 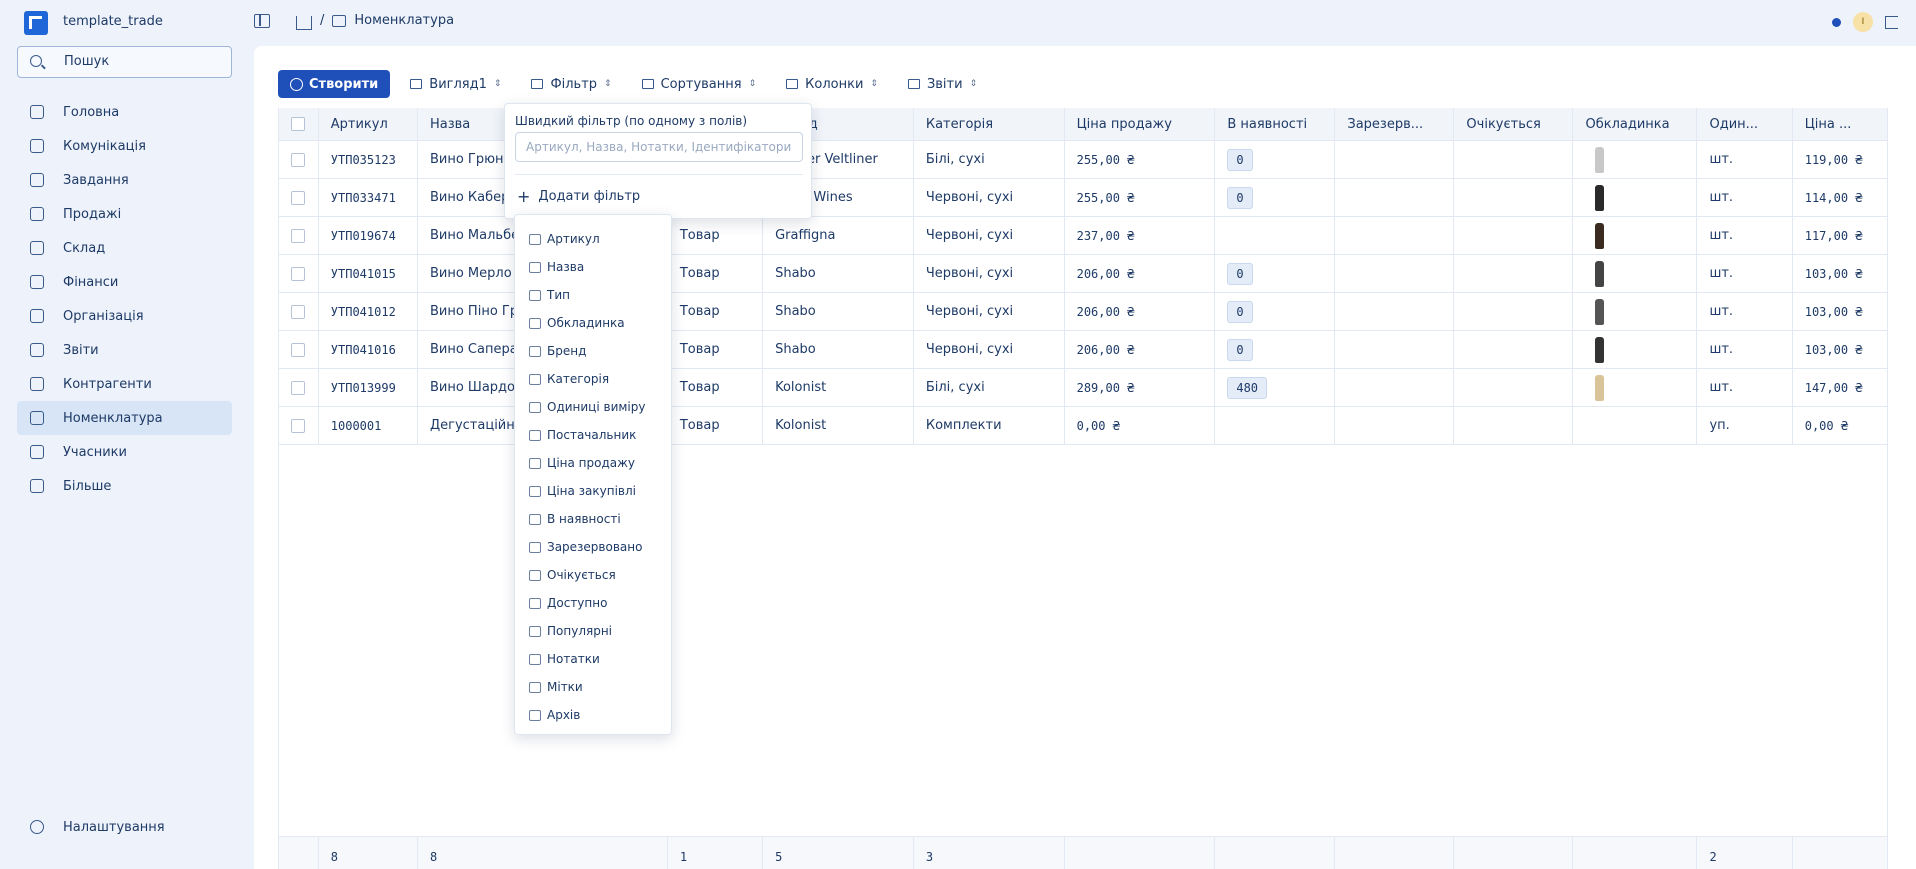 I want to click on tag-icon, so click(x=535, y=463).